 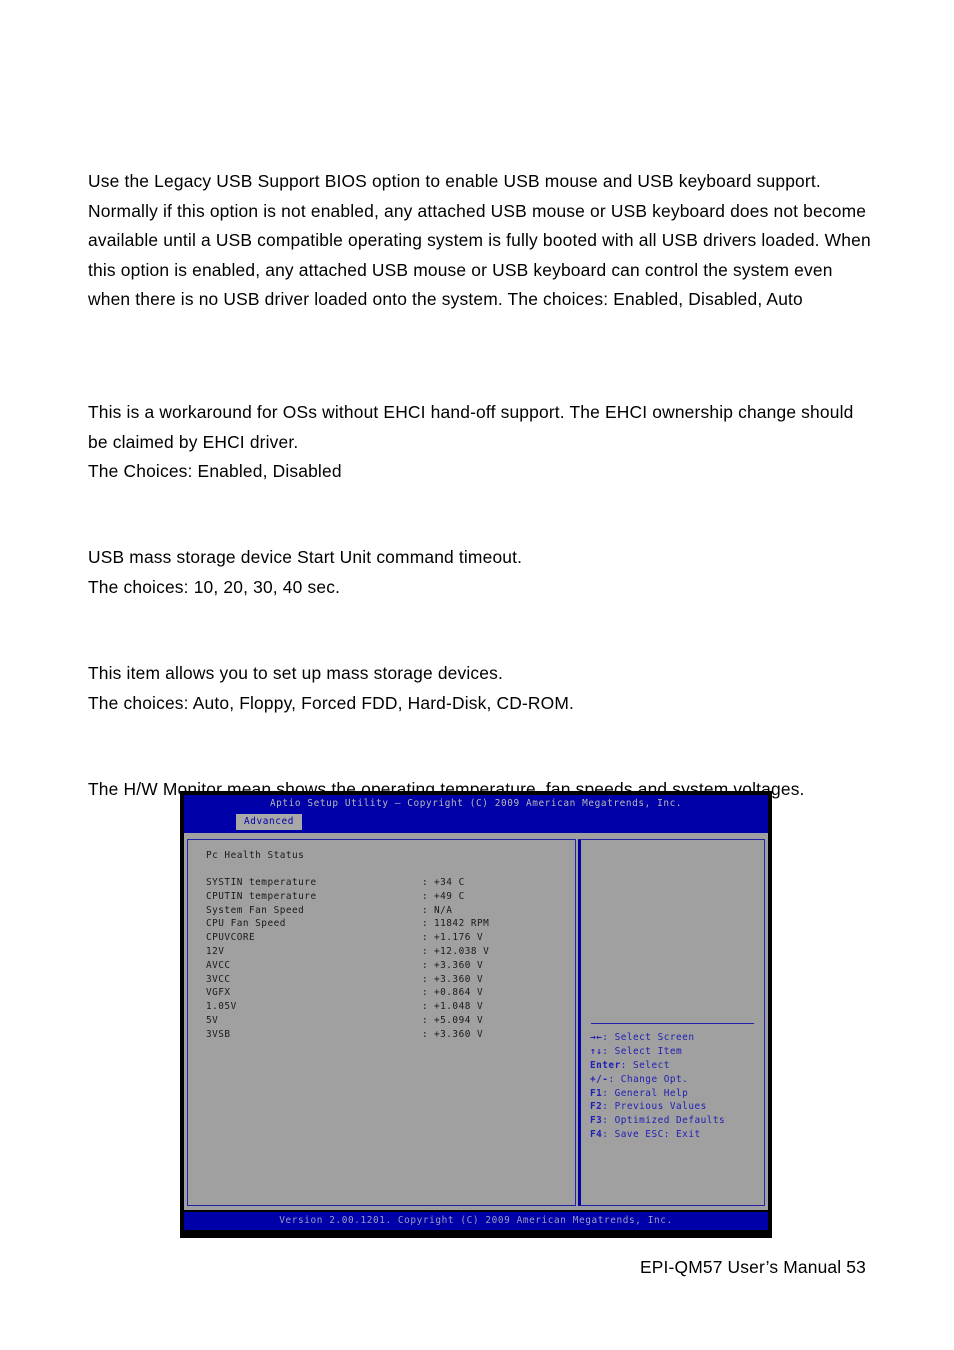 I want to click on bios-item-row: SYSTIN temperature: +34 C, so click(x=388, y=884).